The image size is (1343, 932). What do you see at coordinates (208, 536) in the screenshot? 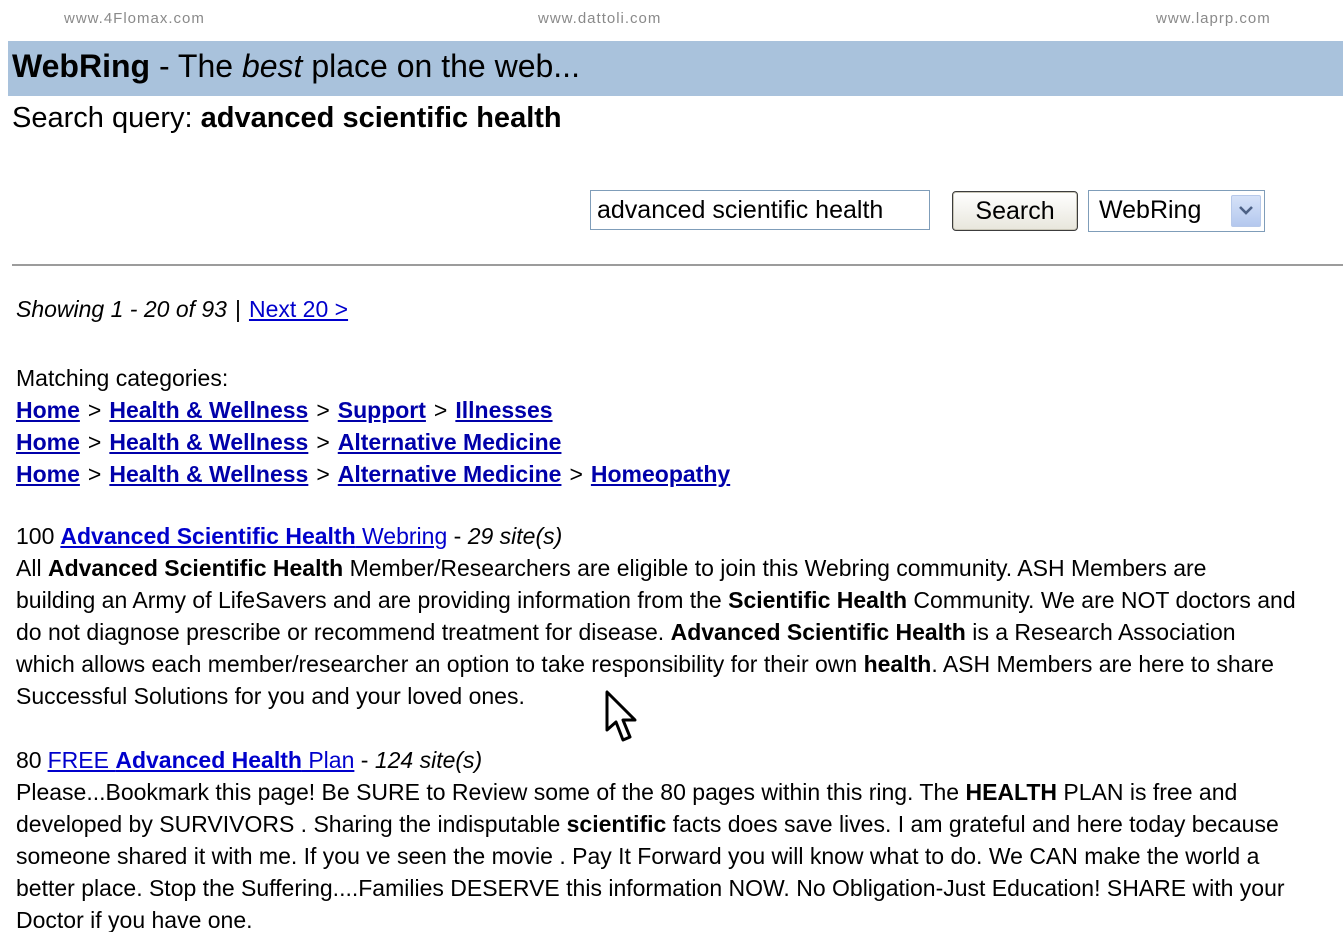
I see `result-title-bold: Advanced Scientific Health` at bounding box center [208, 536].